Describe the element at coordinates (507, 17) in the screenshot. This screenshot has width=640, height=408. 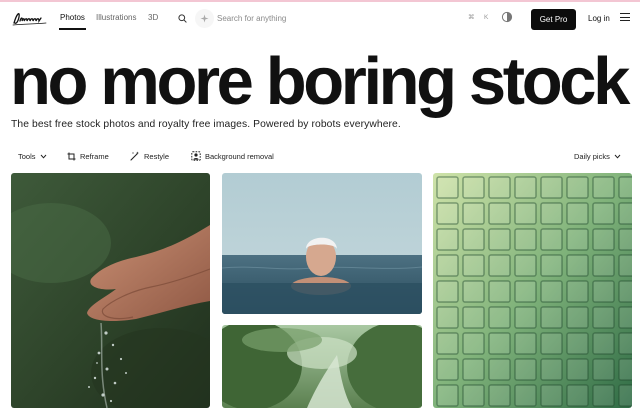
I see `theme-toggle-icon` at that location.